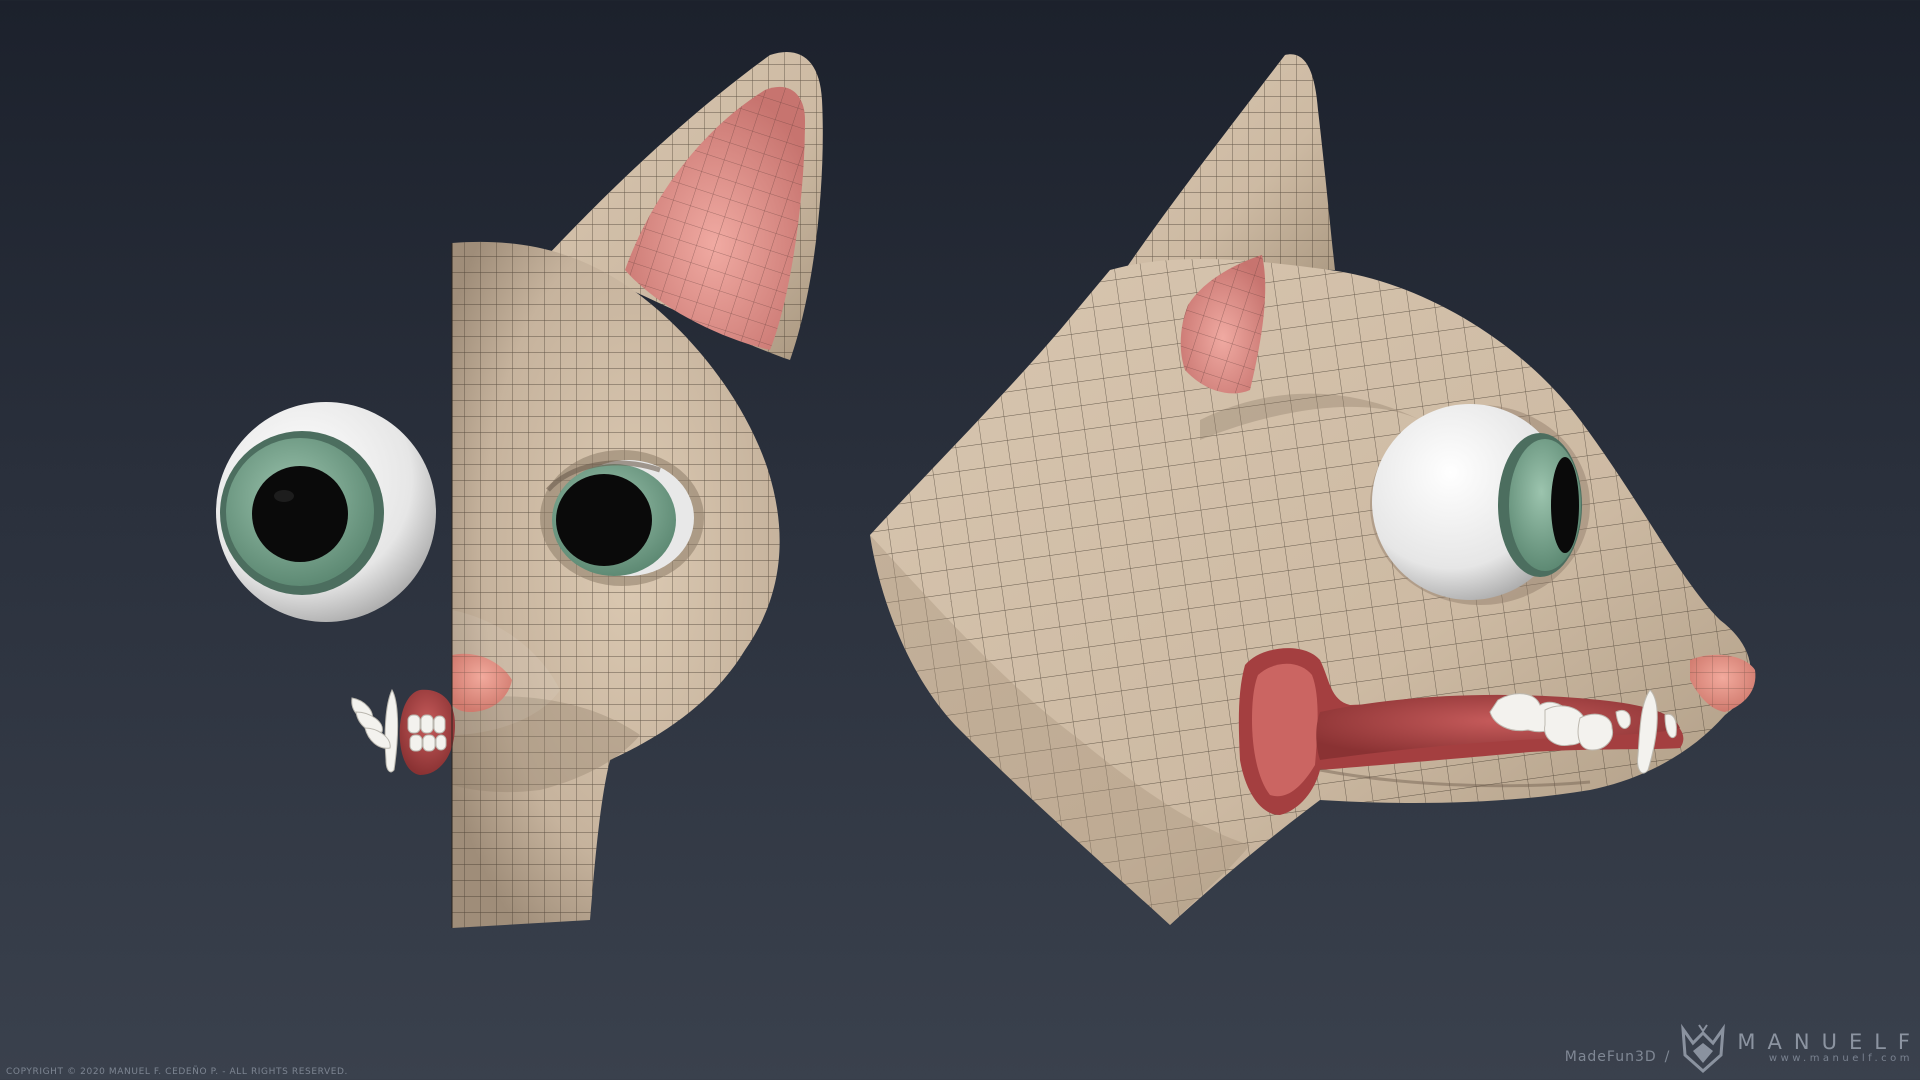  I want to click on brand-url: www.manuelf.com, so click(1840, 1058).